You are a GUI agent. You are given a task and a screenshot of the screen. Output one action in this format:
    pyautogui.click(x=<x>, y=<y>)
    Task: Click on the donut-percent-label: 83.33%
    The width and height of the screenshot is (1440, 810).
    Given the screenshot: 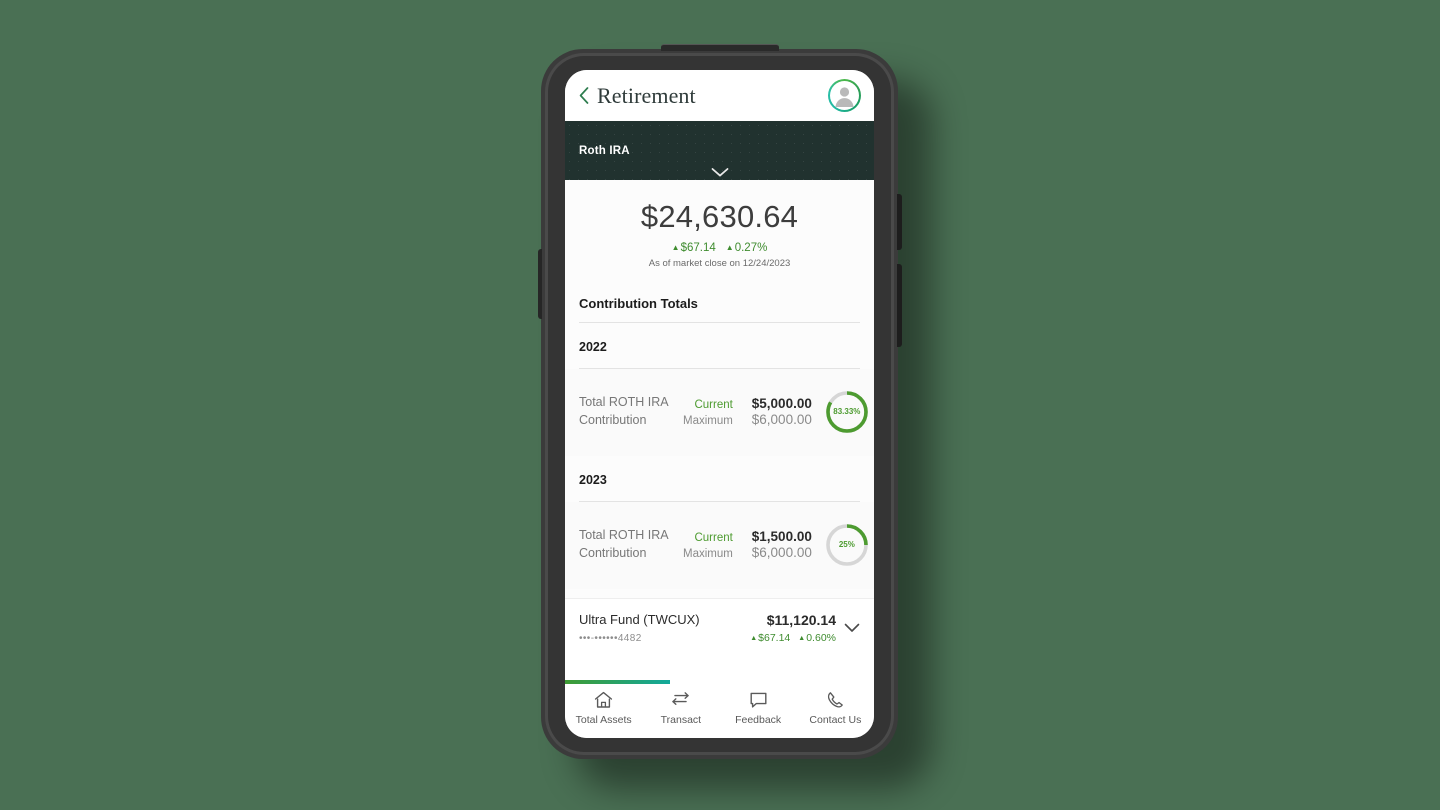 What is the action you would take?
    pyautogui.click(x=847, y=412)
    